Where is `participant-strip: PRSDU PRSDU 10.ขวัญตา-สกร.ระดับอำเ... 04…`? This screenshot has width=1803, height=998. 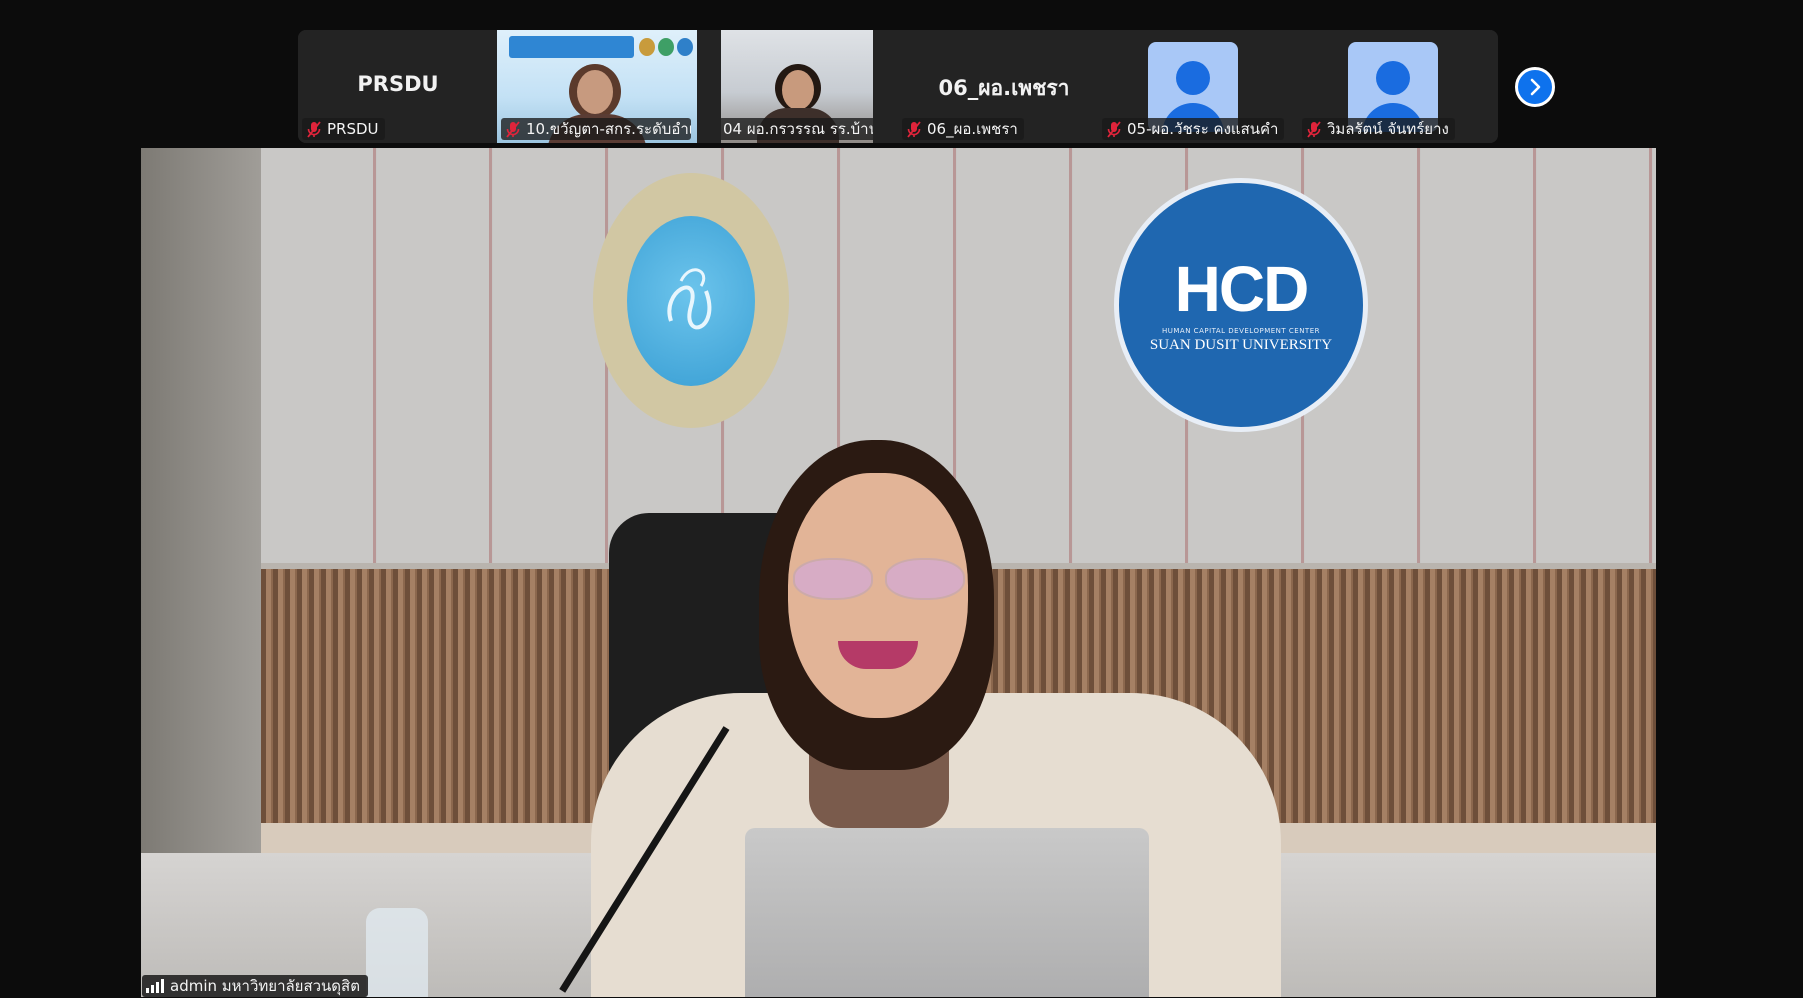
participant-strip: PRSDU PRSDU 10.ขวัญตา-สกร.ระดับอำเ... 04… is located at coordinates (898, 86).